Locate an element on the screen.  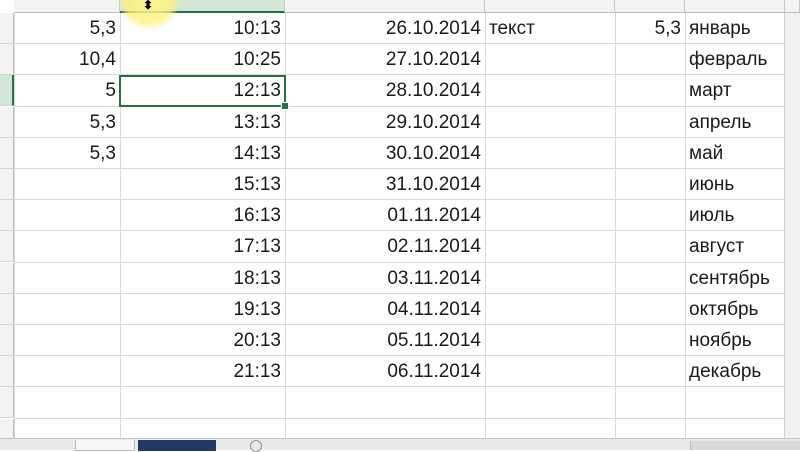
cell-f: октябрь is located at coordinates (735, 309).